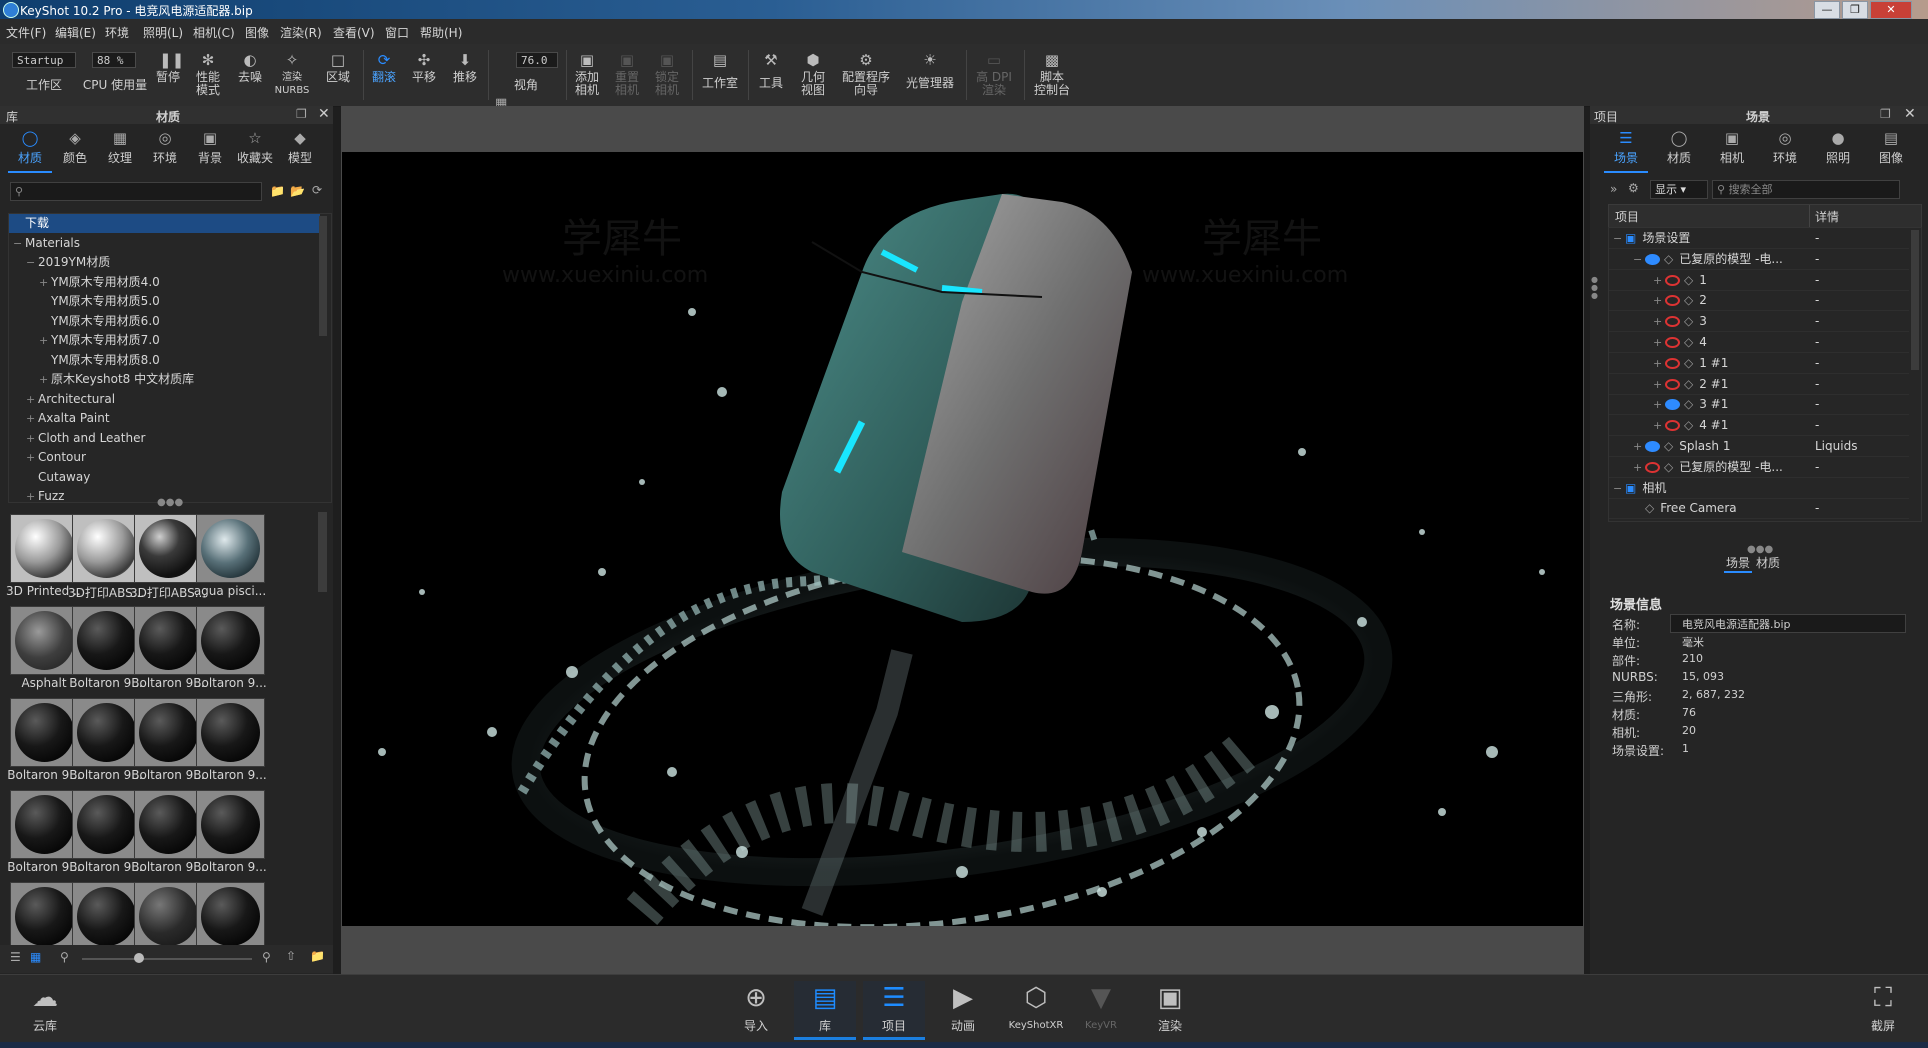 This screenshot has width=1928, height=1048. What do you see at coordinates (255, 150) in the screenshot?
I see `library-tab: ☆ 收藏夹` at bounding box center [255, 150].